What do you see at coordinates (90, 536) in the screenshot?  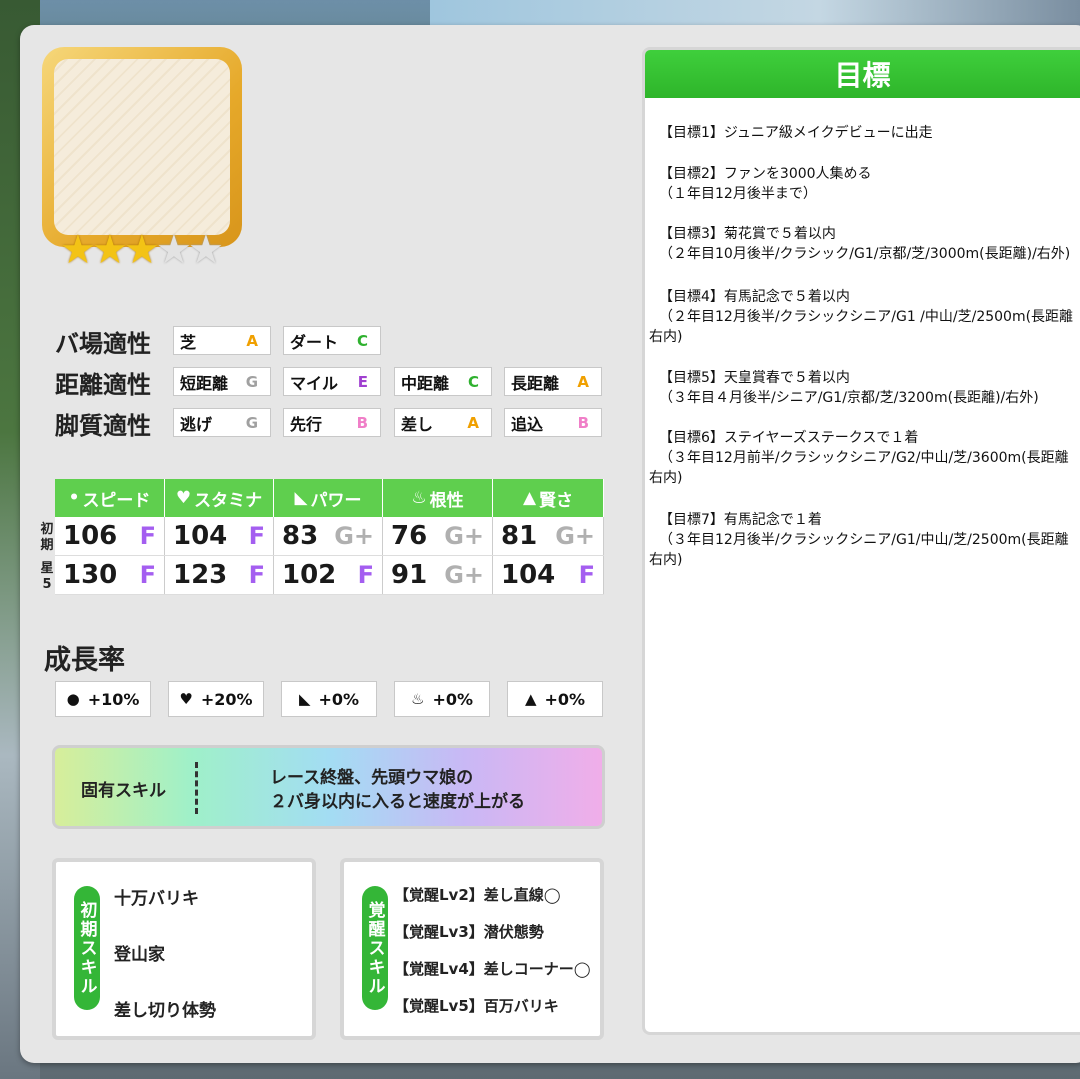 I see `stat-value: 106` at bounding box center [90, 536].